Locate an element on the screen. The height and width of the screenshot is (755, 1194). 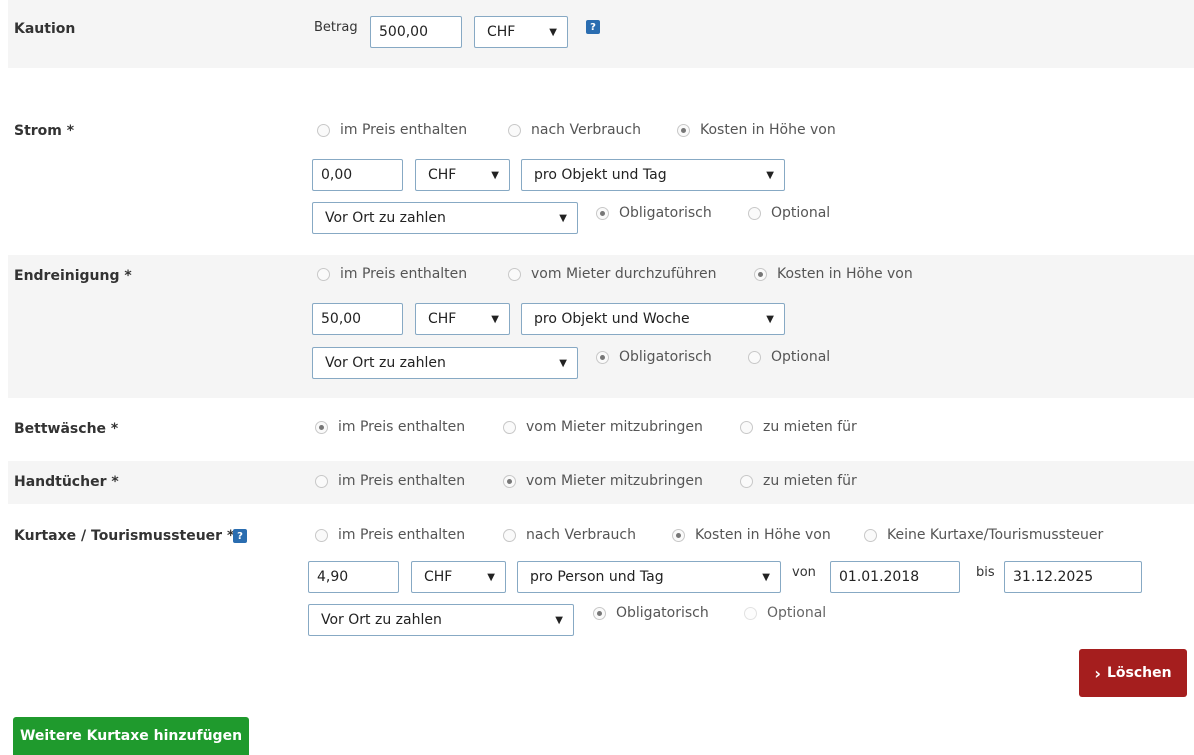
kurtaxe-option-consumption: nach Verbrauch is located at coordinates (569, 535).